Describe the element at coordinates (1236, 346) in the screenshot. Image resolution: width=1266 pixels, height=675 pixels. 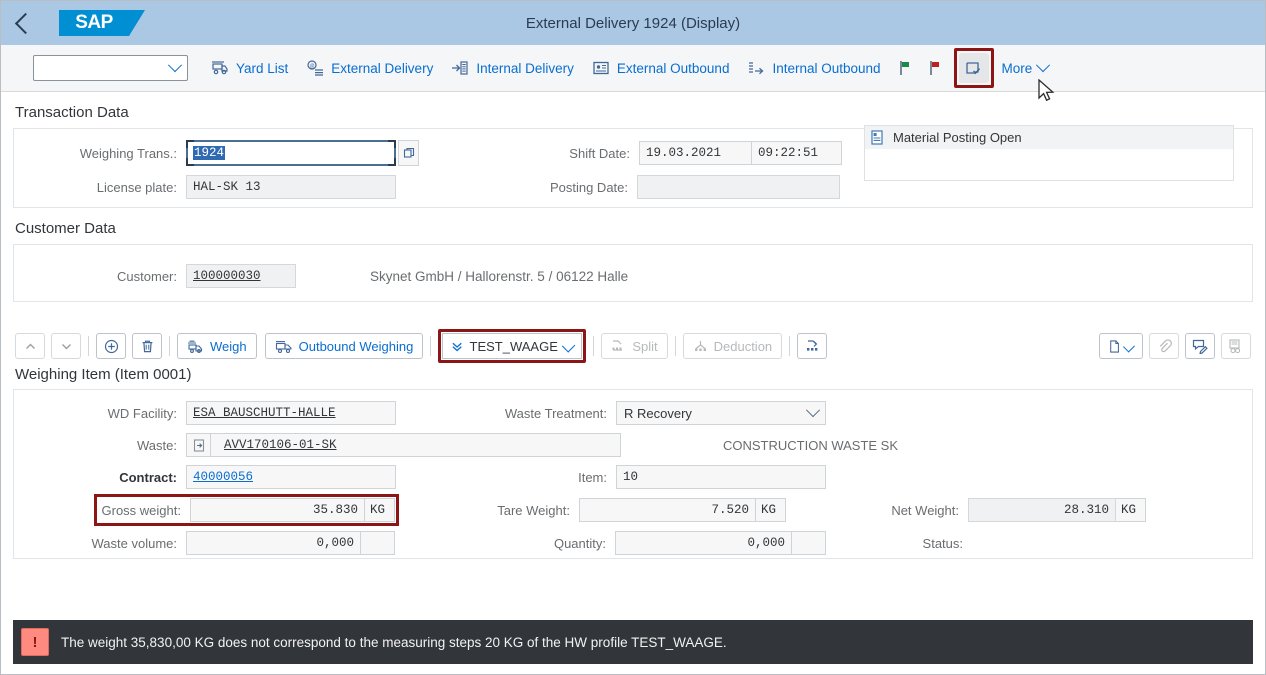
I see `report-button` at that location.